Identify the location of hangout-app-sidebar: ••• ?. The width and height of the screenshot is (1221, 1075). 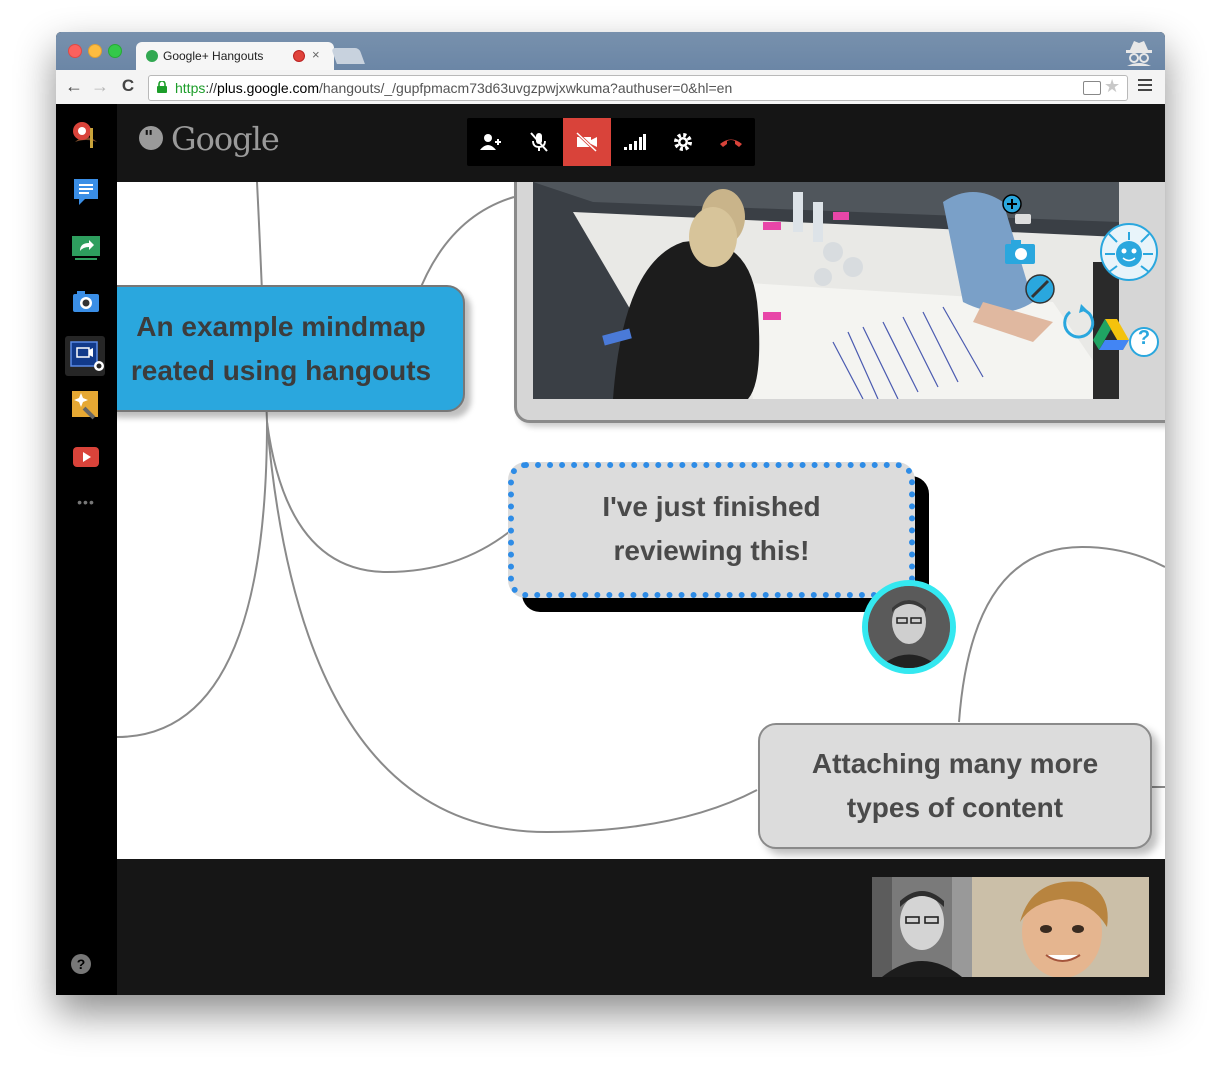
(86, 549).